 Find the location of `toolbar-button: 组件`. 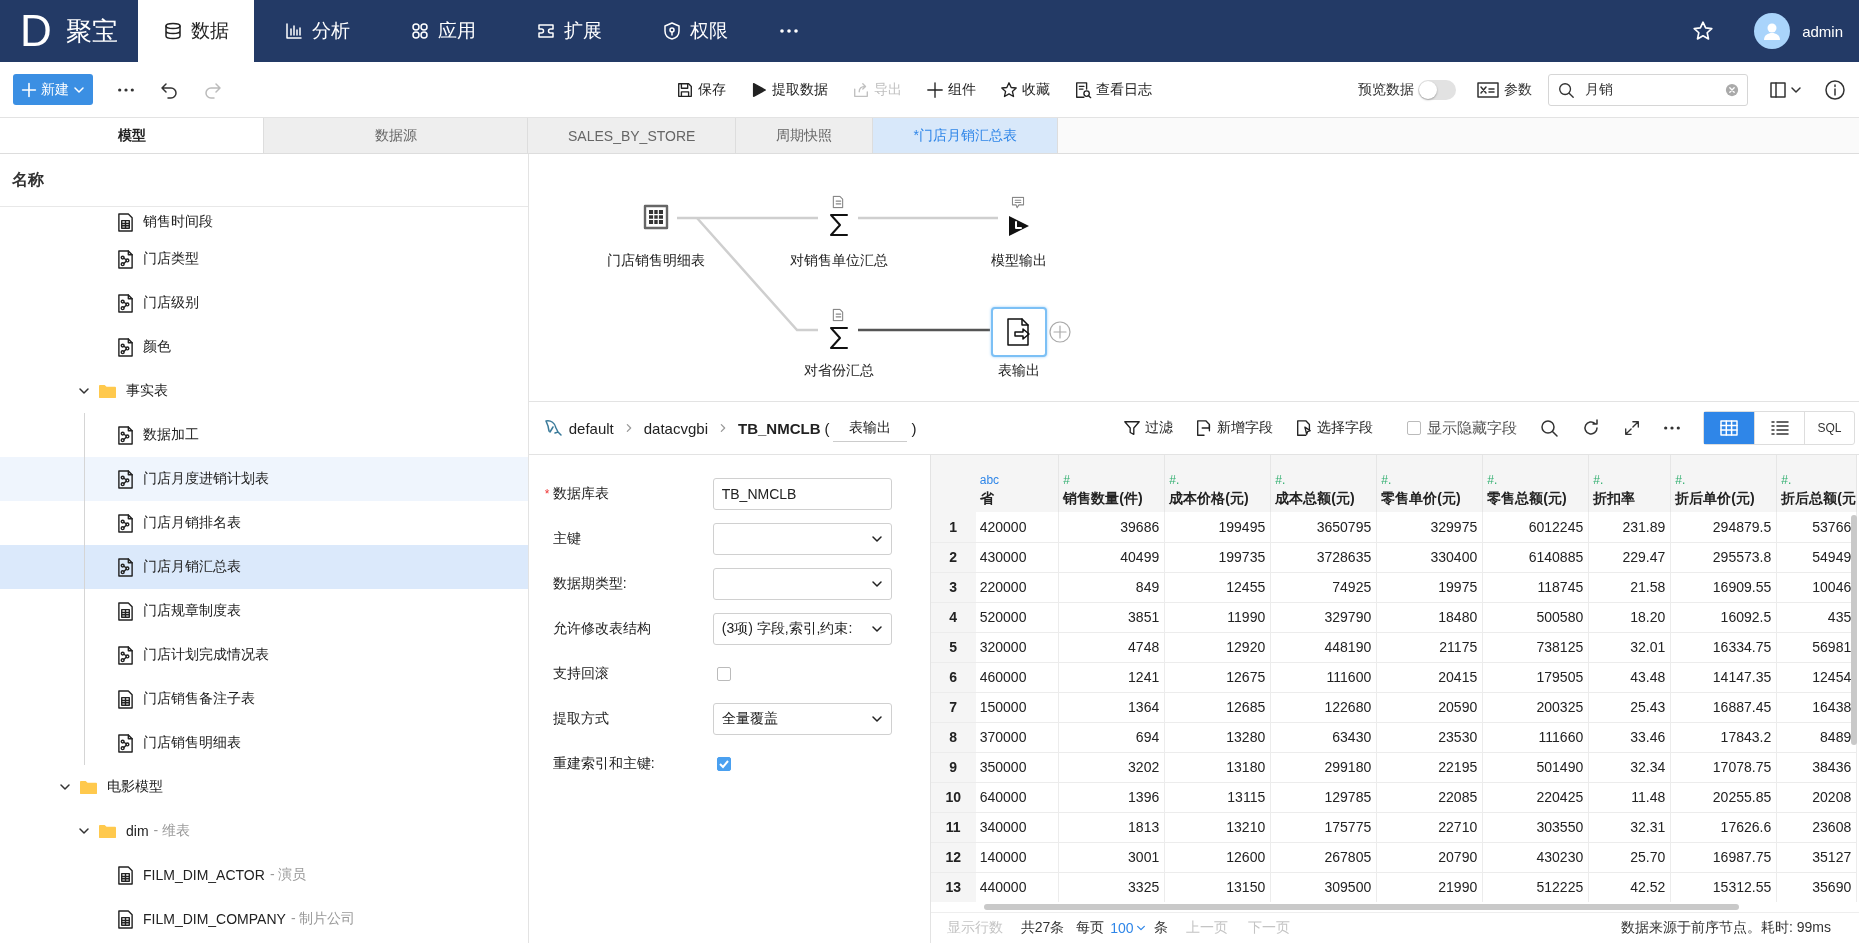

toolbar-button: 组件 is located at coordinates (951, 89).